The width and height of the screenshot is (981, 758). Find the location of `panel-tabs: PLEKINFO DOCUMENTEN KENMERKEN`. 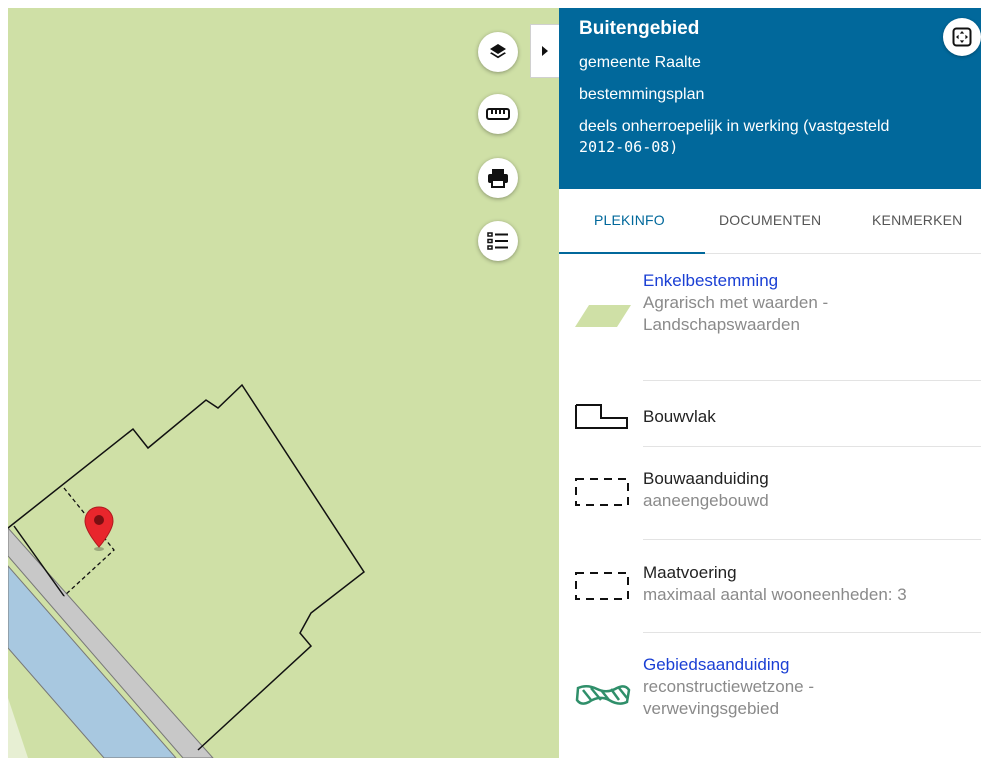

panel-tabs: PLEKINFO DOCUMENTEN KENMERKEN is located at coordinates (770, 221).